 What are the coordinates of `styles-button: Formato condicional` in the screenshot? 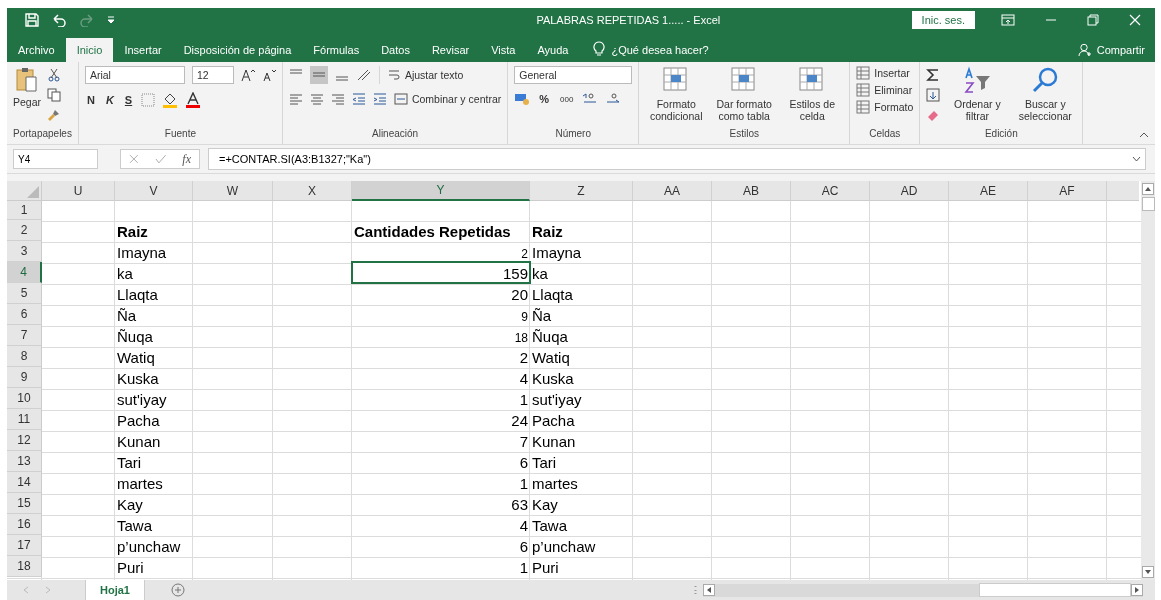 It's located at (676, 94).